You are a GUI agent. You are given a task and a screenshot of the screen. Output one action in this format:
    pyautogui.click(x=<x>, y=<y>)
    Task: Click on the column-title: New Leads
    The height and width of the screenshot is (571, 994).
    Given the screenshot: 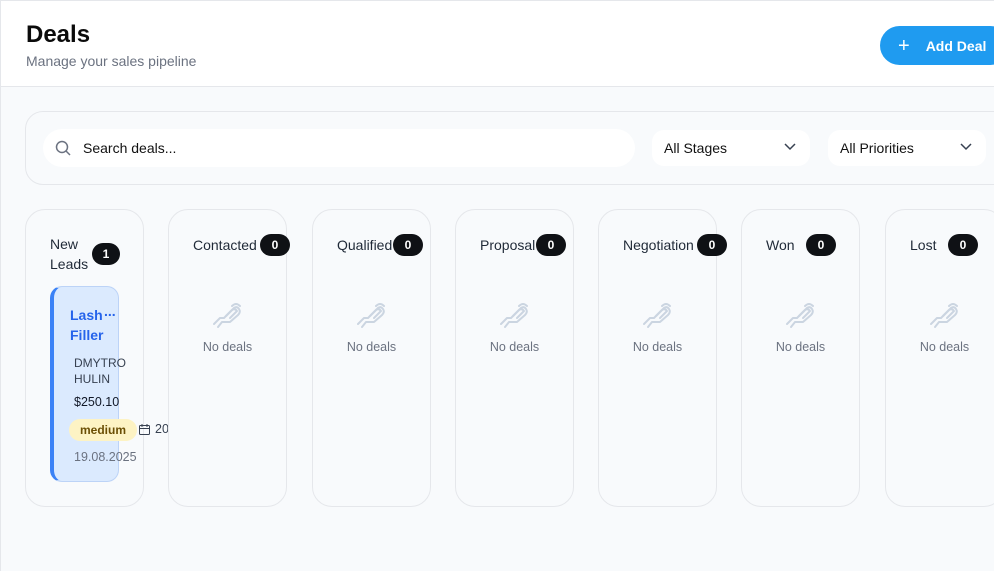 What is the action you would take?
    pyautogui.click(x=69, y=254)
    